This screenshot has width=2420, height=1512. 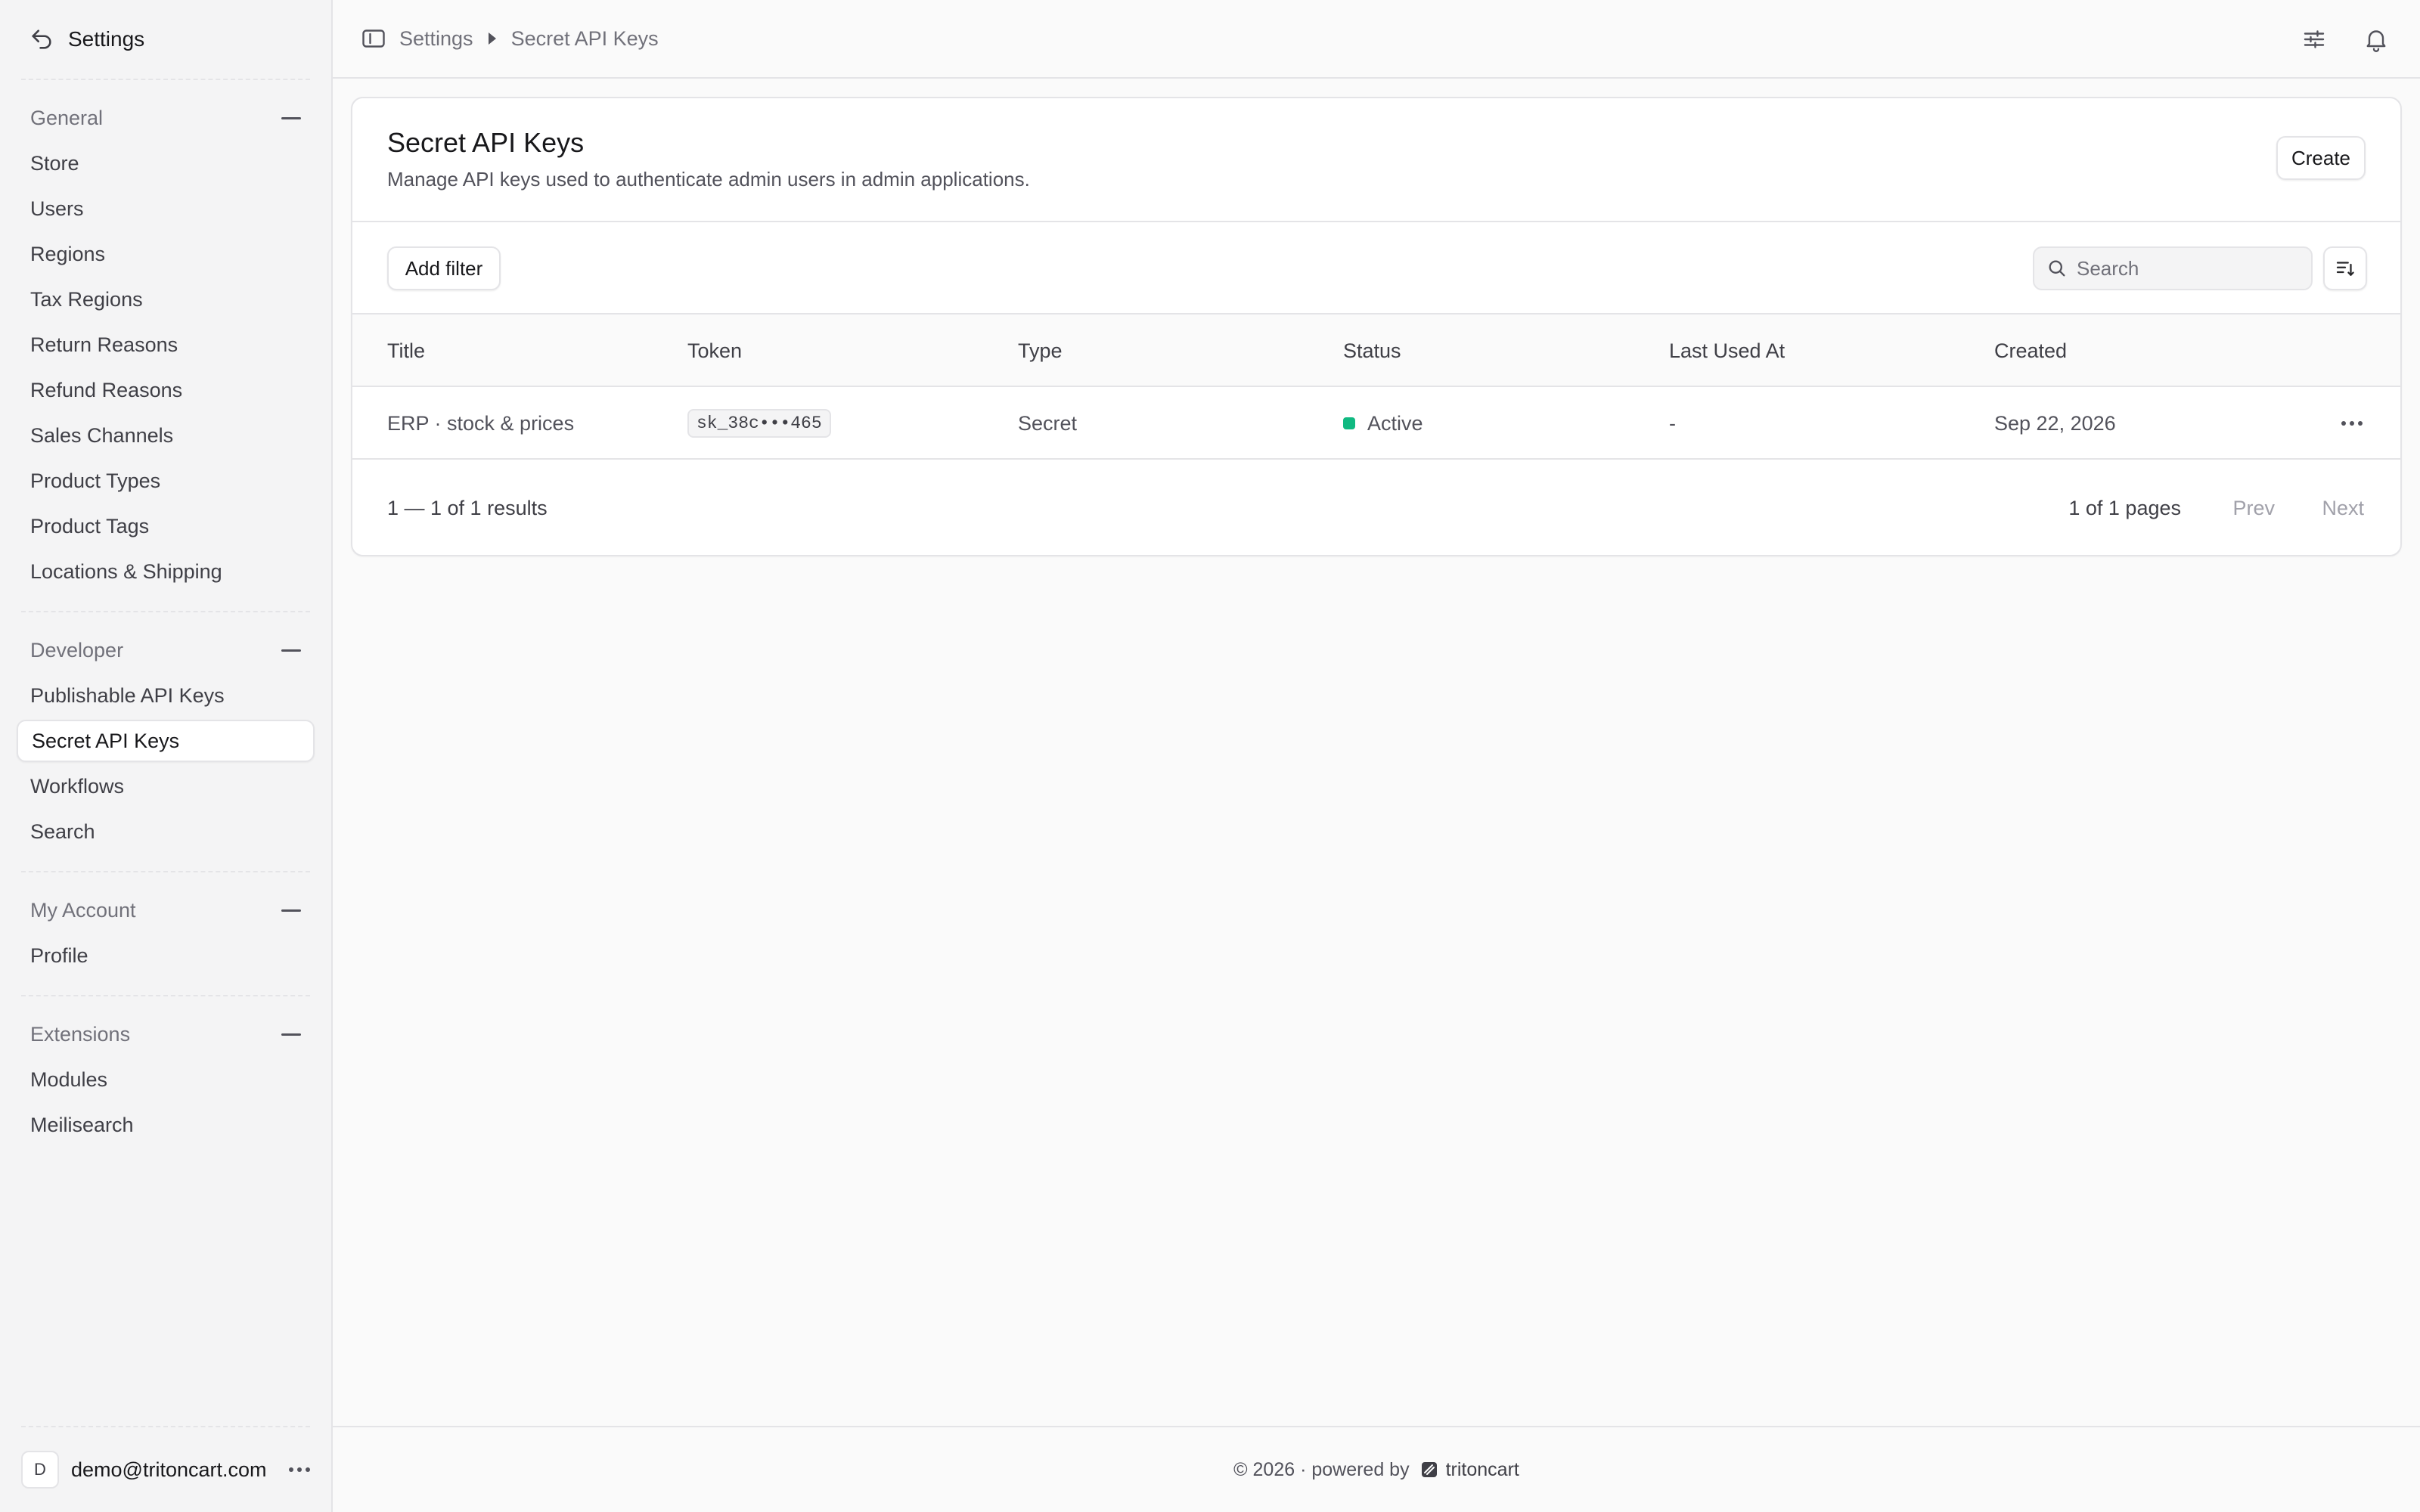 What do you see at coordinates (481, 423) in the screenshot?
I see `cell-title: ERP · stock & prices` at bounding box center [481, 423].